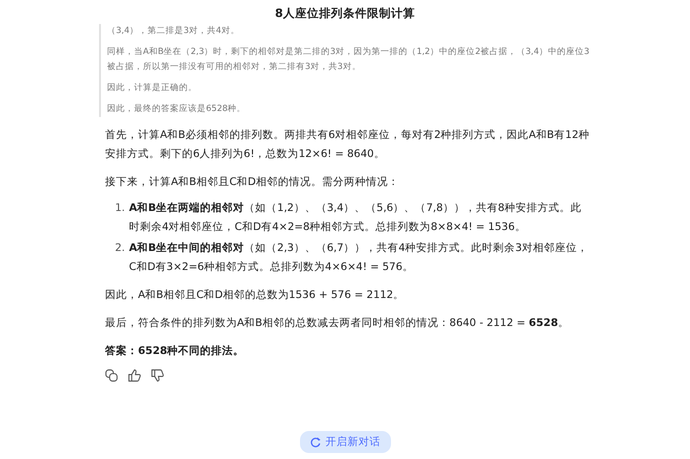 This screenshot has height=459, width=690. Describe the element at coordinates (252, 182) in the screenshot. I see `paragraph: 接下来，计算A和B相邻且C和D相邻的情况。需分两种情况：` at that location.